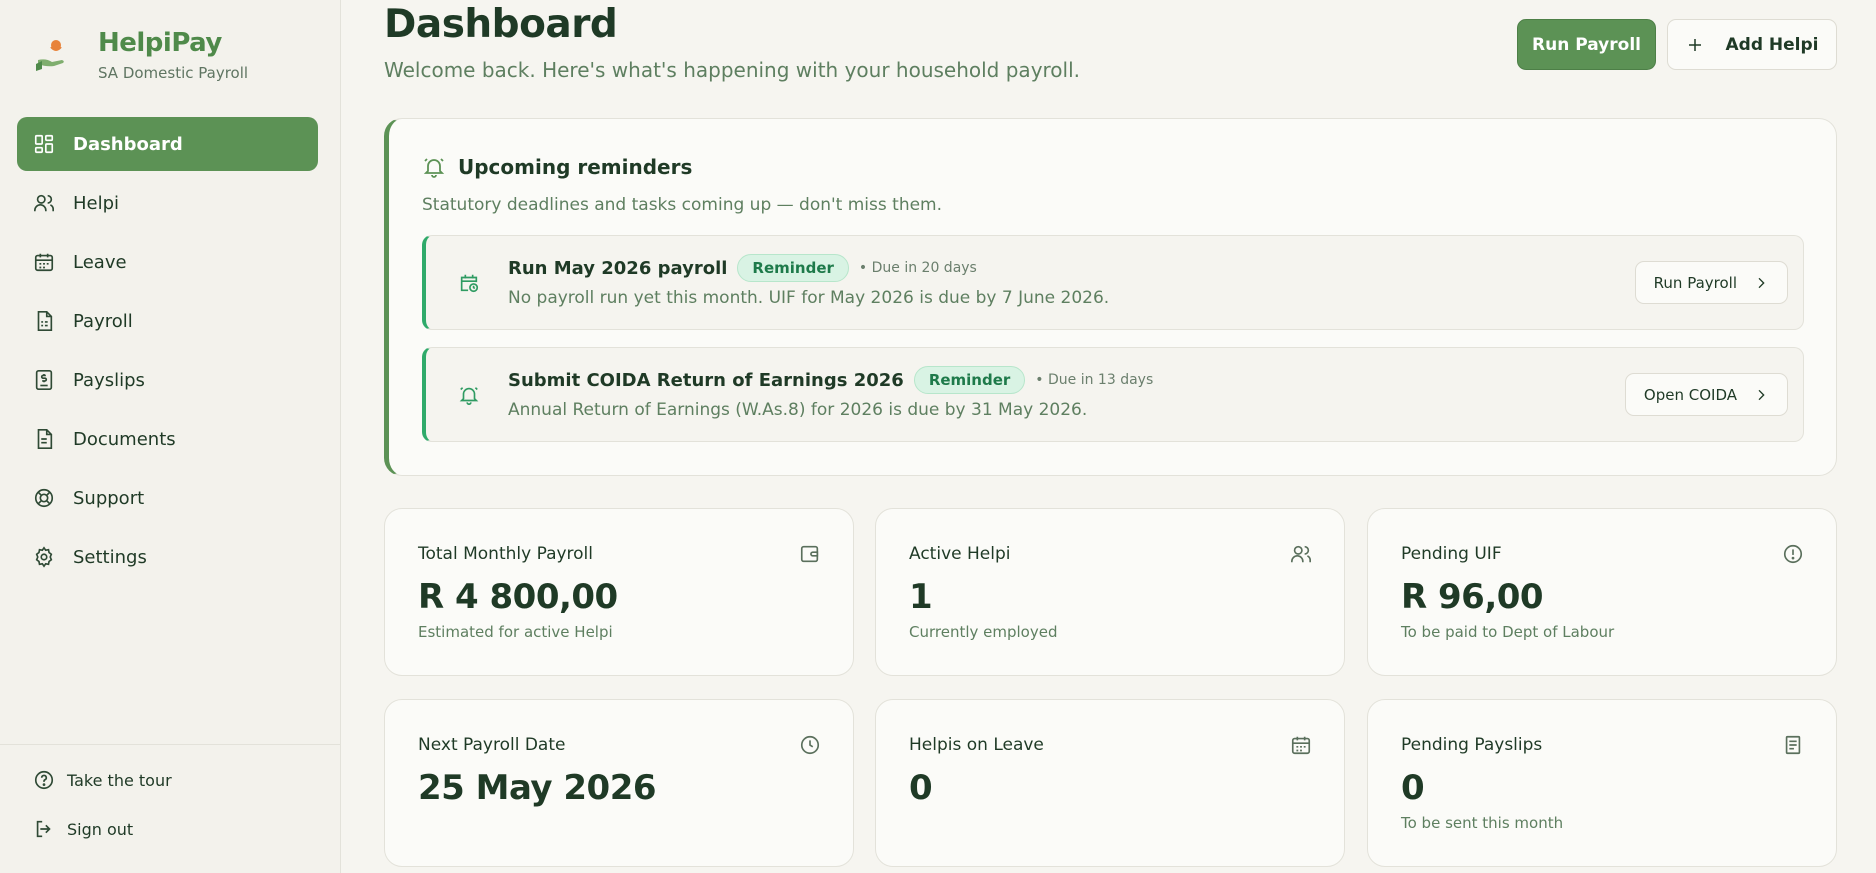 The image size is (1876, 873). I want to click on stat-value: R 4 800,00, so click(518, 597).